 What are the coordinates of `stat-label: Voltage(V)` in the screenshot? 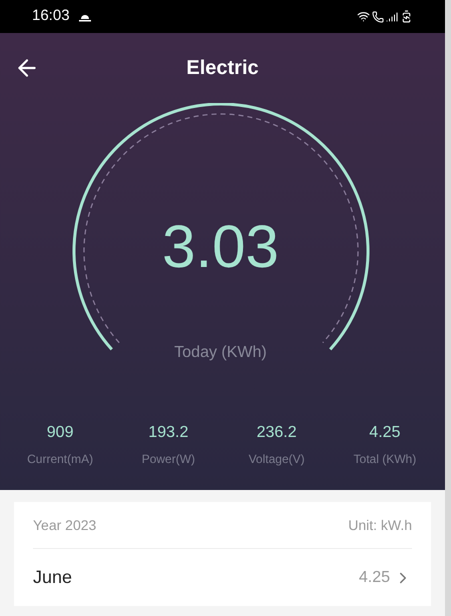 It's located at (276, 459).